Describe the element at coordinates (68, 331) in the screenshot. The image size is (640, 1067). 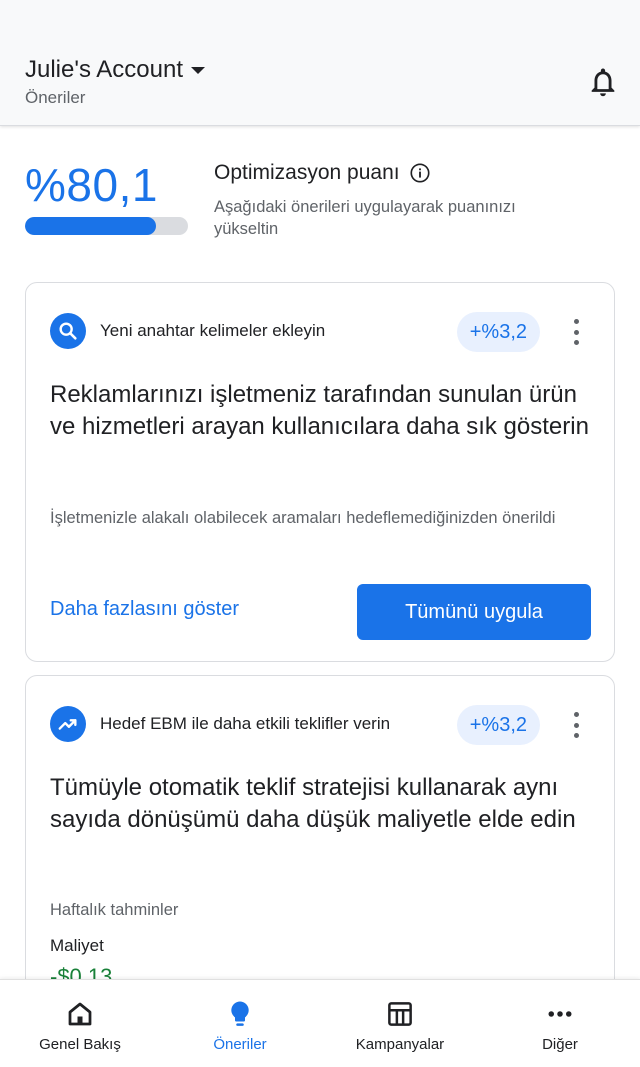
I see `search-icon` at that location.